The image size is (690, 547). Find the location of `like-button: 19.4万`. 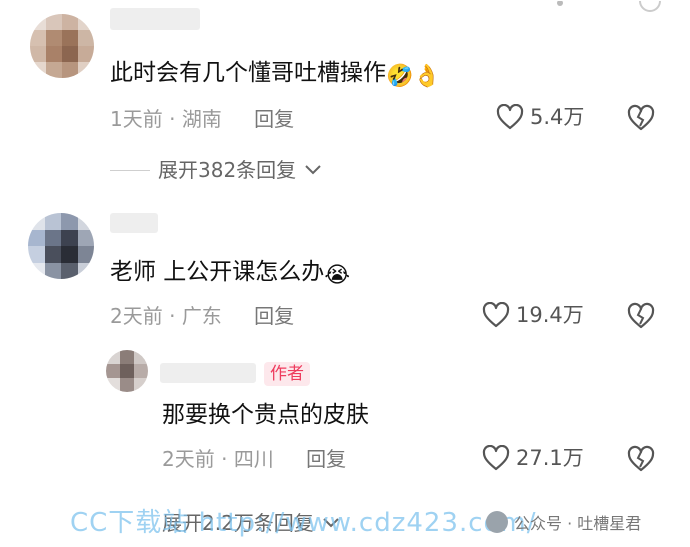

like-button: 19.4万 is located at coordinates (533, 315).